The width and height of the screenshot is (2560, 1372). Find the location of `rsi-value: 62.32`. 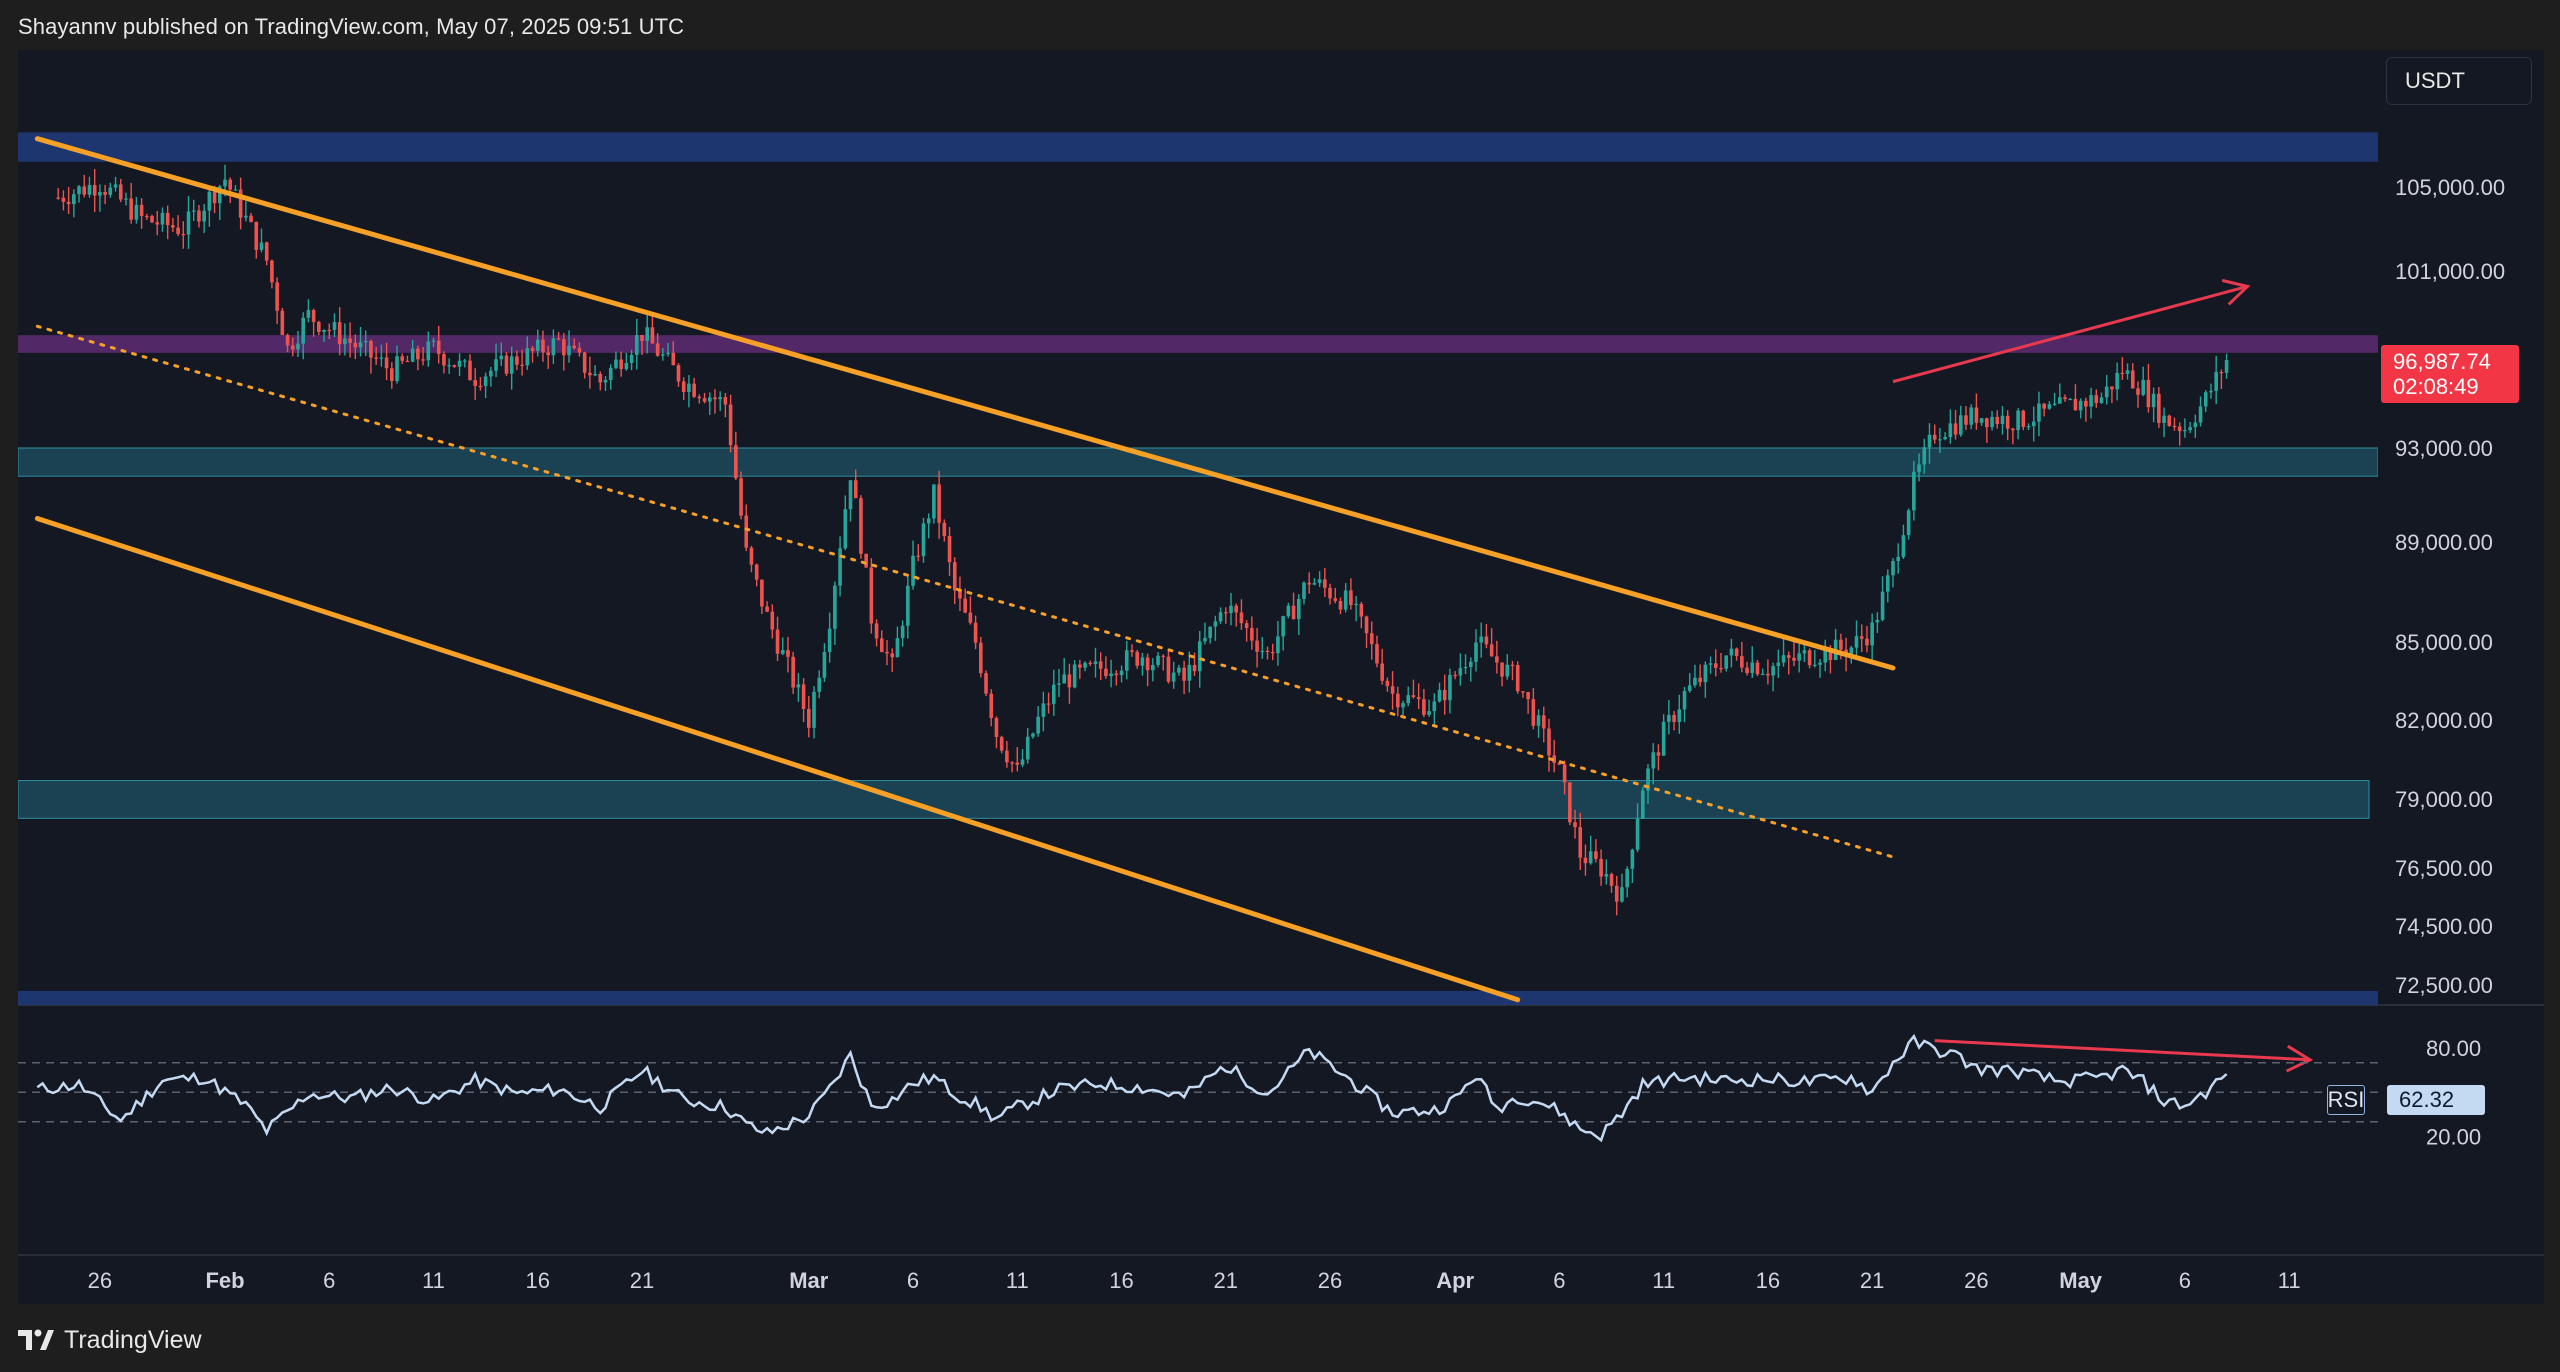

rsi-value: 62.32 is located at coordinates (2436, 1100).